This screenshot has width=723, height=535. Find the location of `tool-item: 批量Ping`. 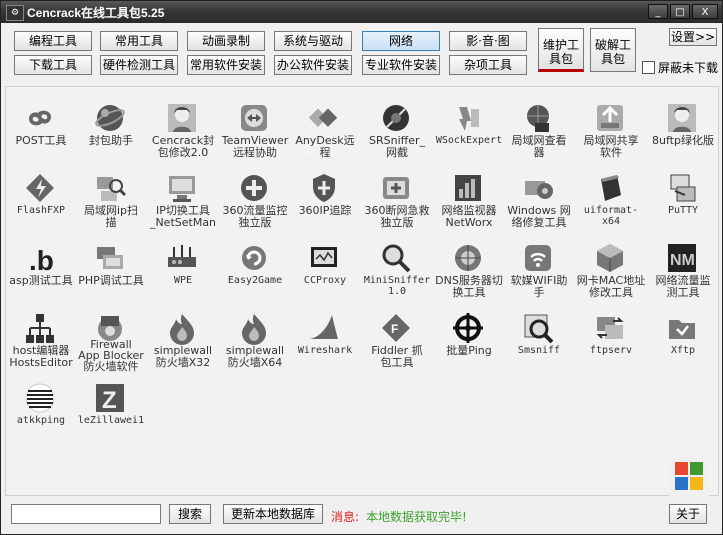

tool-item: 批量Ping is located at coordinates (469, 338).